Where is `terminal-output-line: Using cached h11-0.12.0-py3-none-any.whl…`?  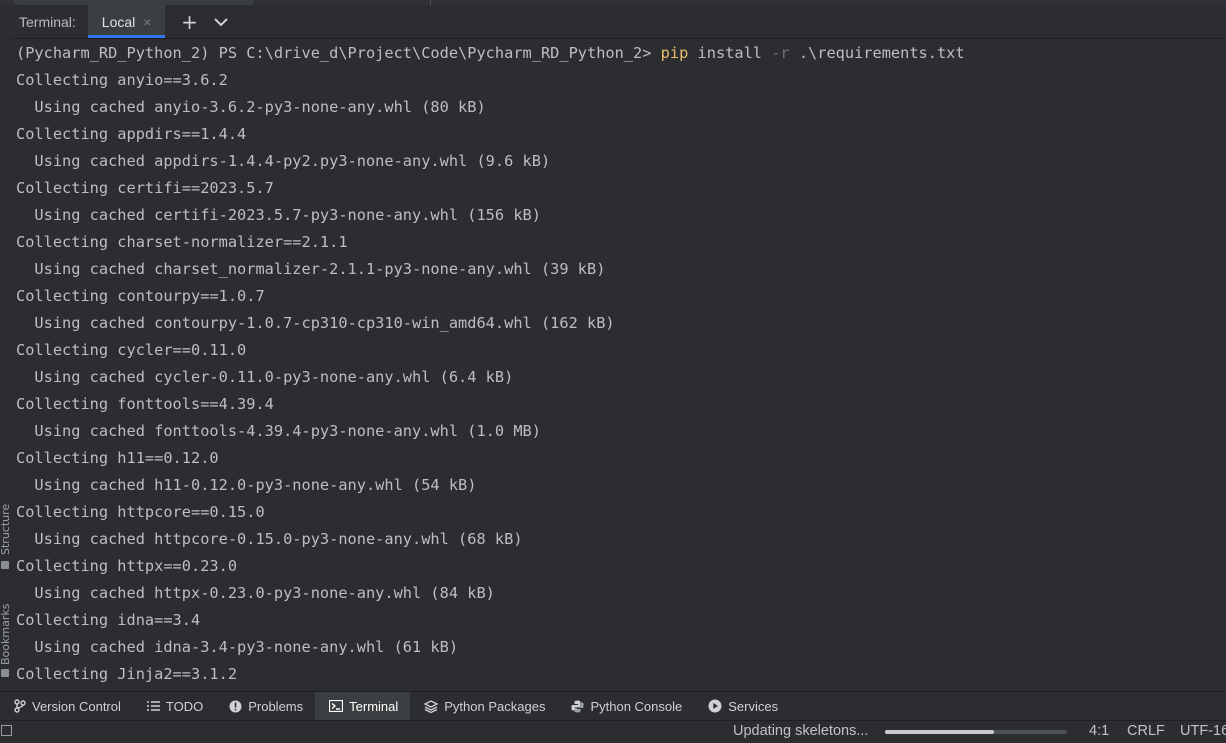
terminal-output-line: Using cached h11-0.12.0-py3-none-any.whl… is located at coordinates (246, 485).